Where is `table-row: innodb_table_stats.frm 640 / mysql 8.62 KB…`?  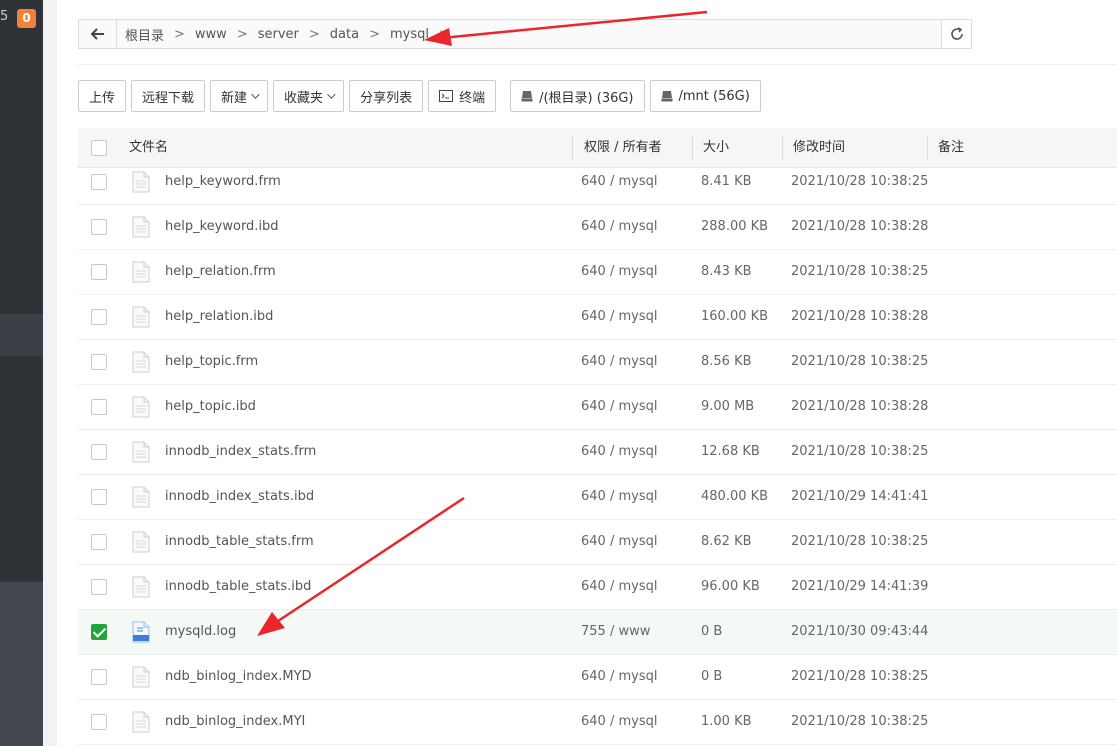
table-row: innodb_table_stats.frm 640 / mysql 8.62 KB… is located at coordinates (597, 542).